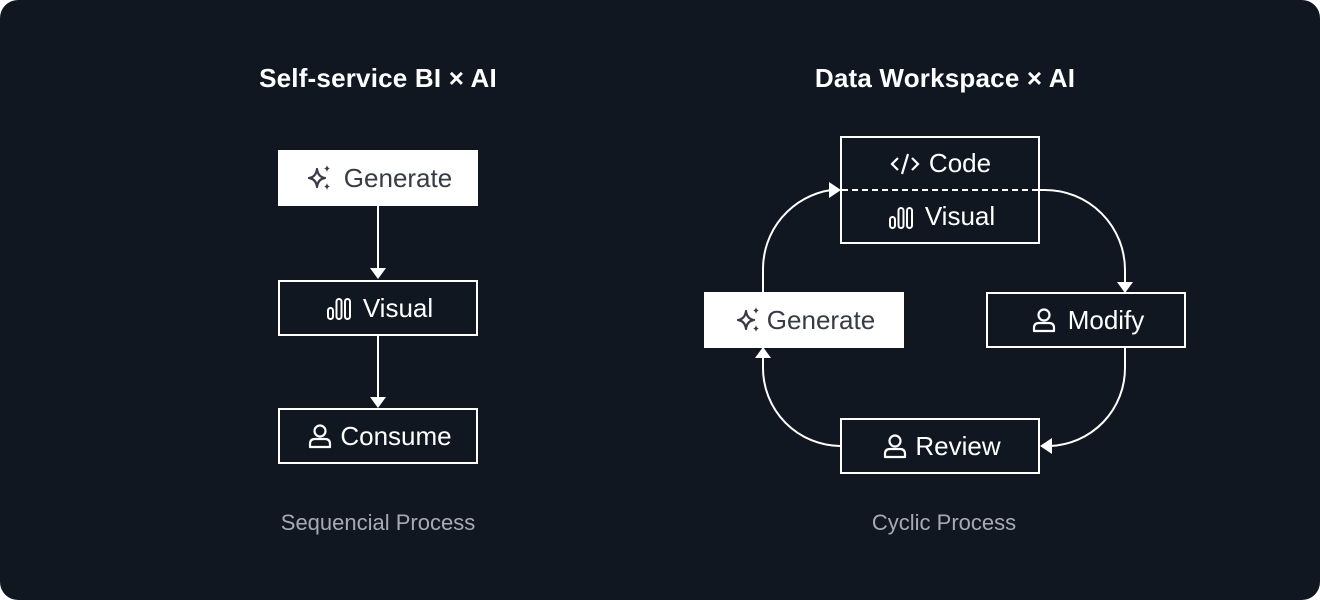  Describe the element at coordinates (798, 397) in the screenshot. I see `edge-review-to-generate` at that location.